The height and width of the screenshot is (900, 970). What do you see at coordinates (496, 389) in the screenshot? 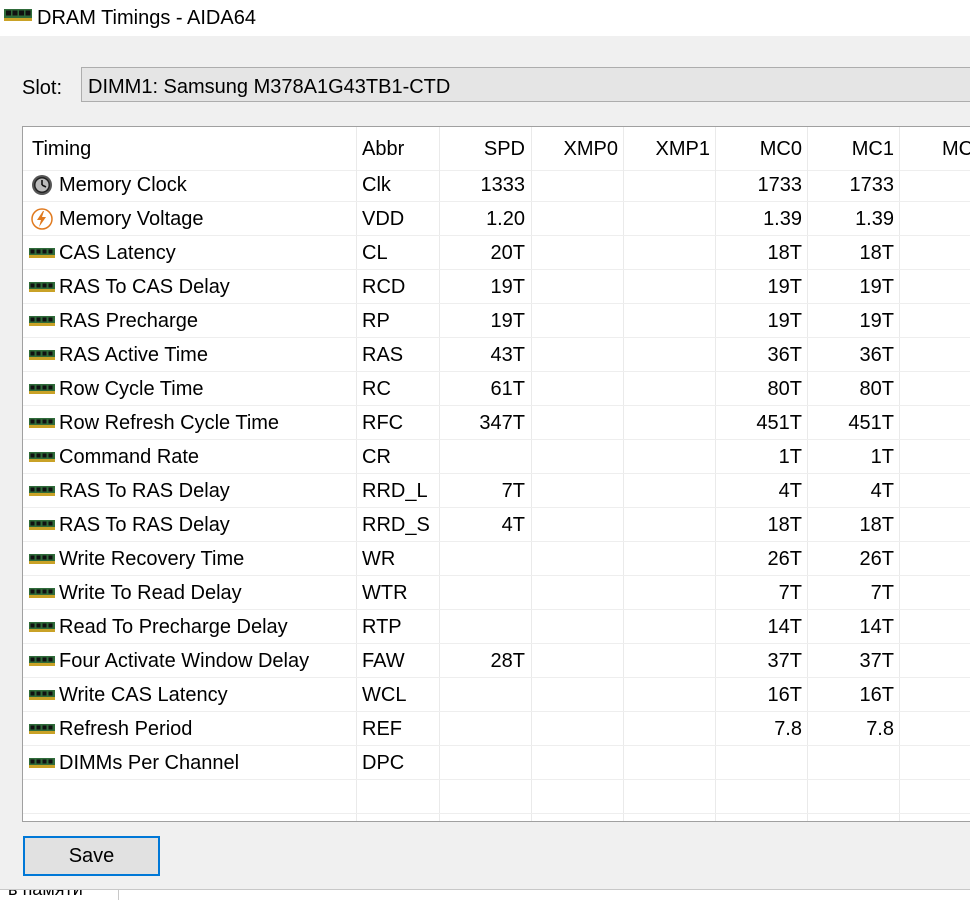
I see `table-row: Row Cycle Time RC 61T 80T 80T` at bounding box center [496, 389].